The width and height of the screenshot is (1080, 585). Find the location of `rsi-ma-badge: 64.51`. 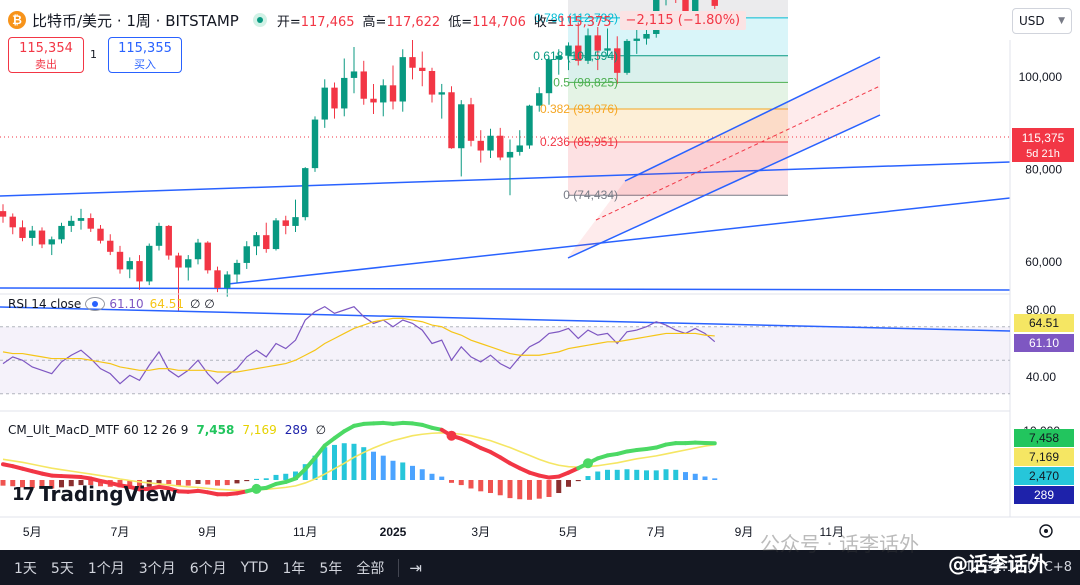

rsi-ma-badge: 64.51 is located at coordinates (1044, 323).